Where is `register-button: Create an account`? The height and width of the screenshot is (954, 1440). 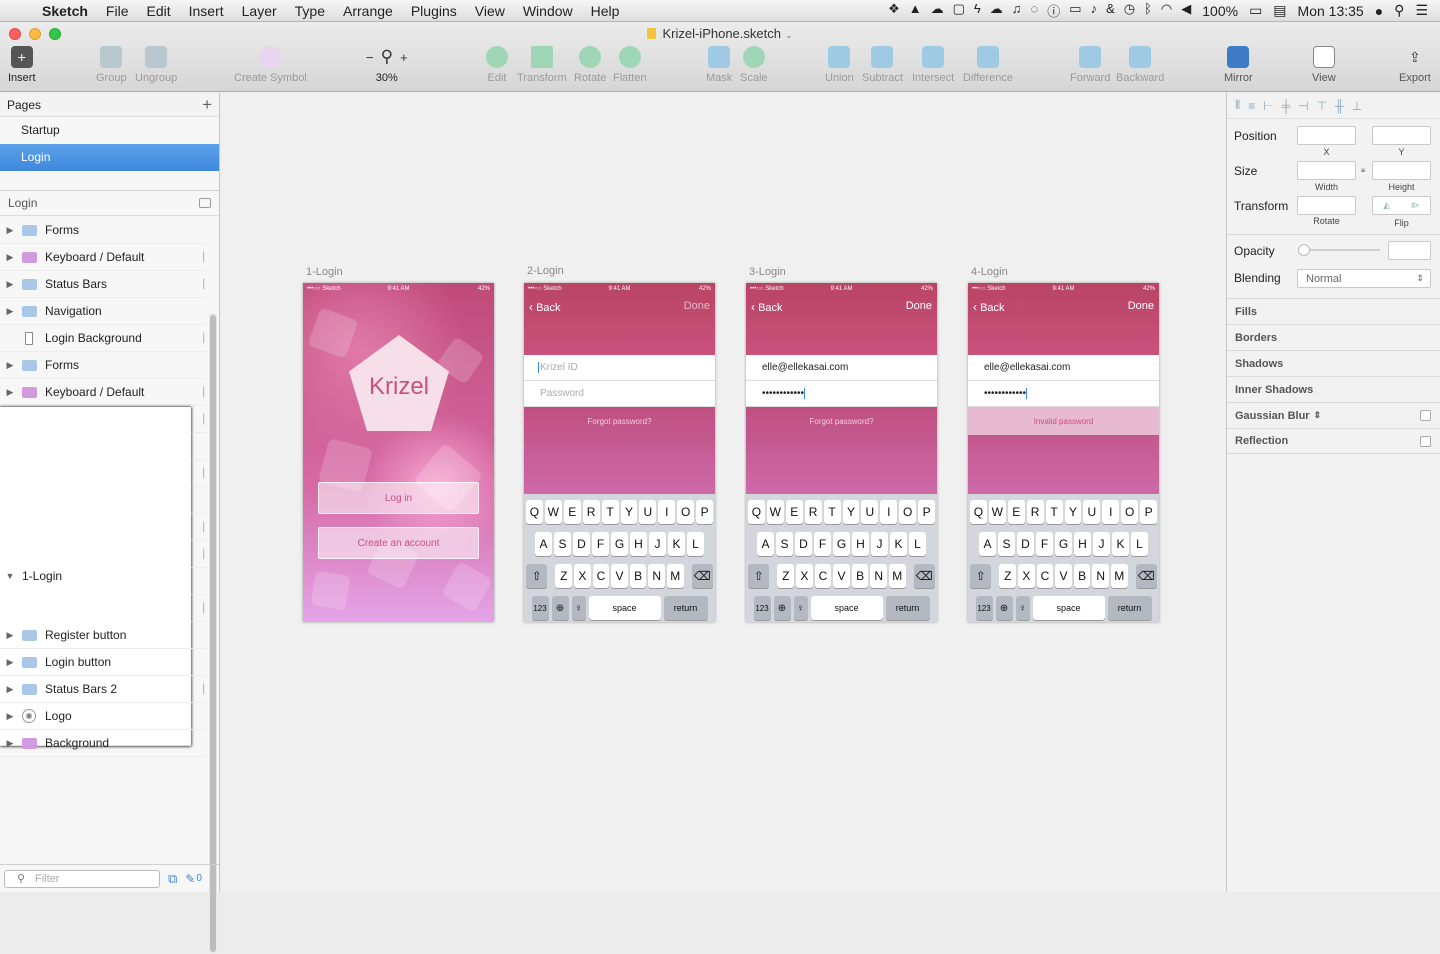 register-button: Create an account is located at coordinates (398, 543).